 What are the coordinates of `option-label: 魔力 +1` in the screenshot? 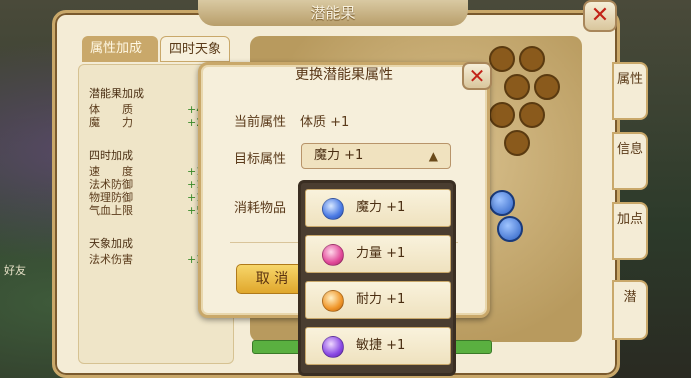 It's located at (381, 207).